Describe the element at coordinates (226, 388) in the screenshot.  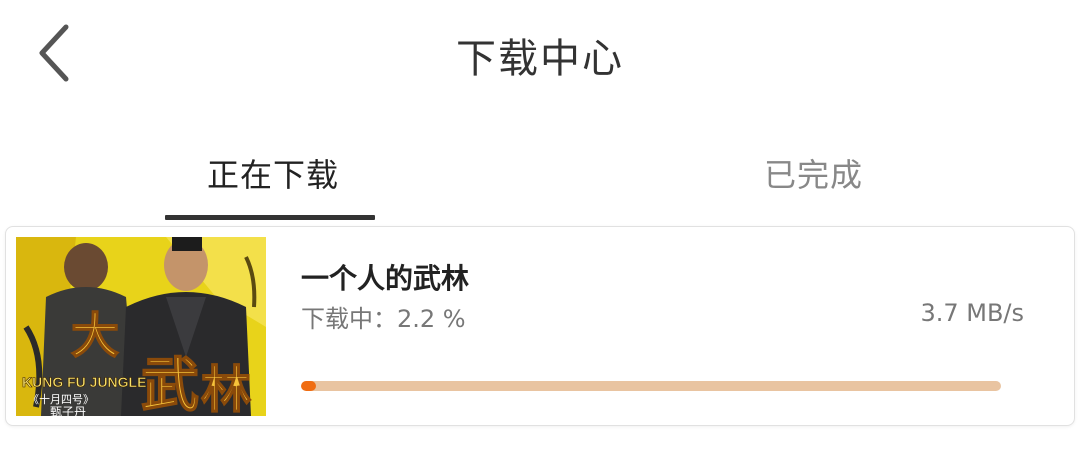
I see `poster-title-glyph-3: 林` at that location.